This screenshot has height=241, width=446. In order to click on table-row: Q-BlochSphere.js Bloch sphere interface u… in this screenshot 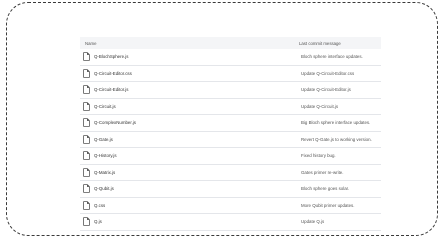, I will do `click(230, 57)`.